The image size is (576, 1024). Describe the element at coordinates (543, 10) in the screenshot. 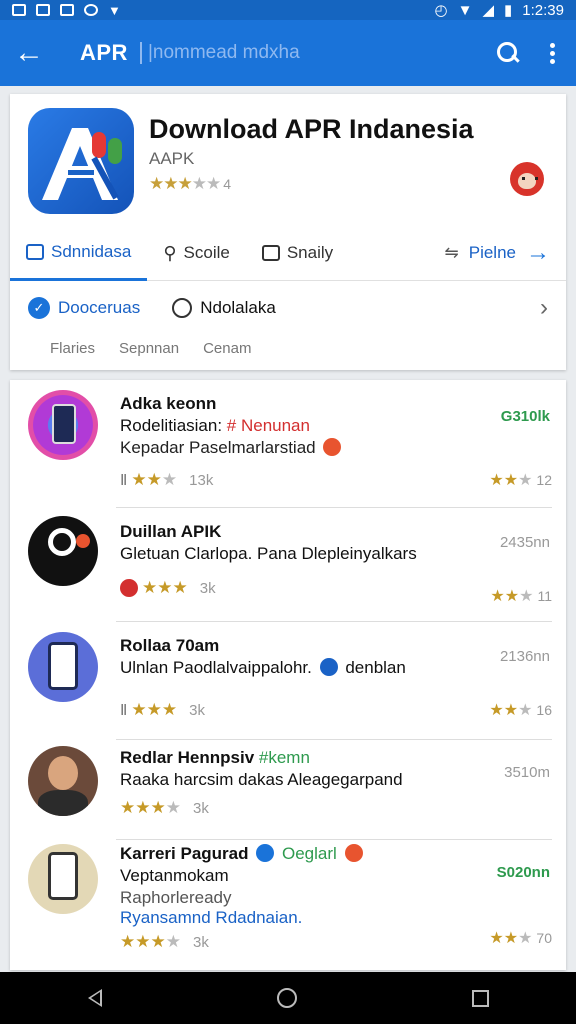

I see `clock: 1:2:39` at that location.